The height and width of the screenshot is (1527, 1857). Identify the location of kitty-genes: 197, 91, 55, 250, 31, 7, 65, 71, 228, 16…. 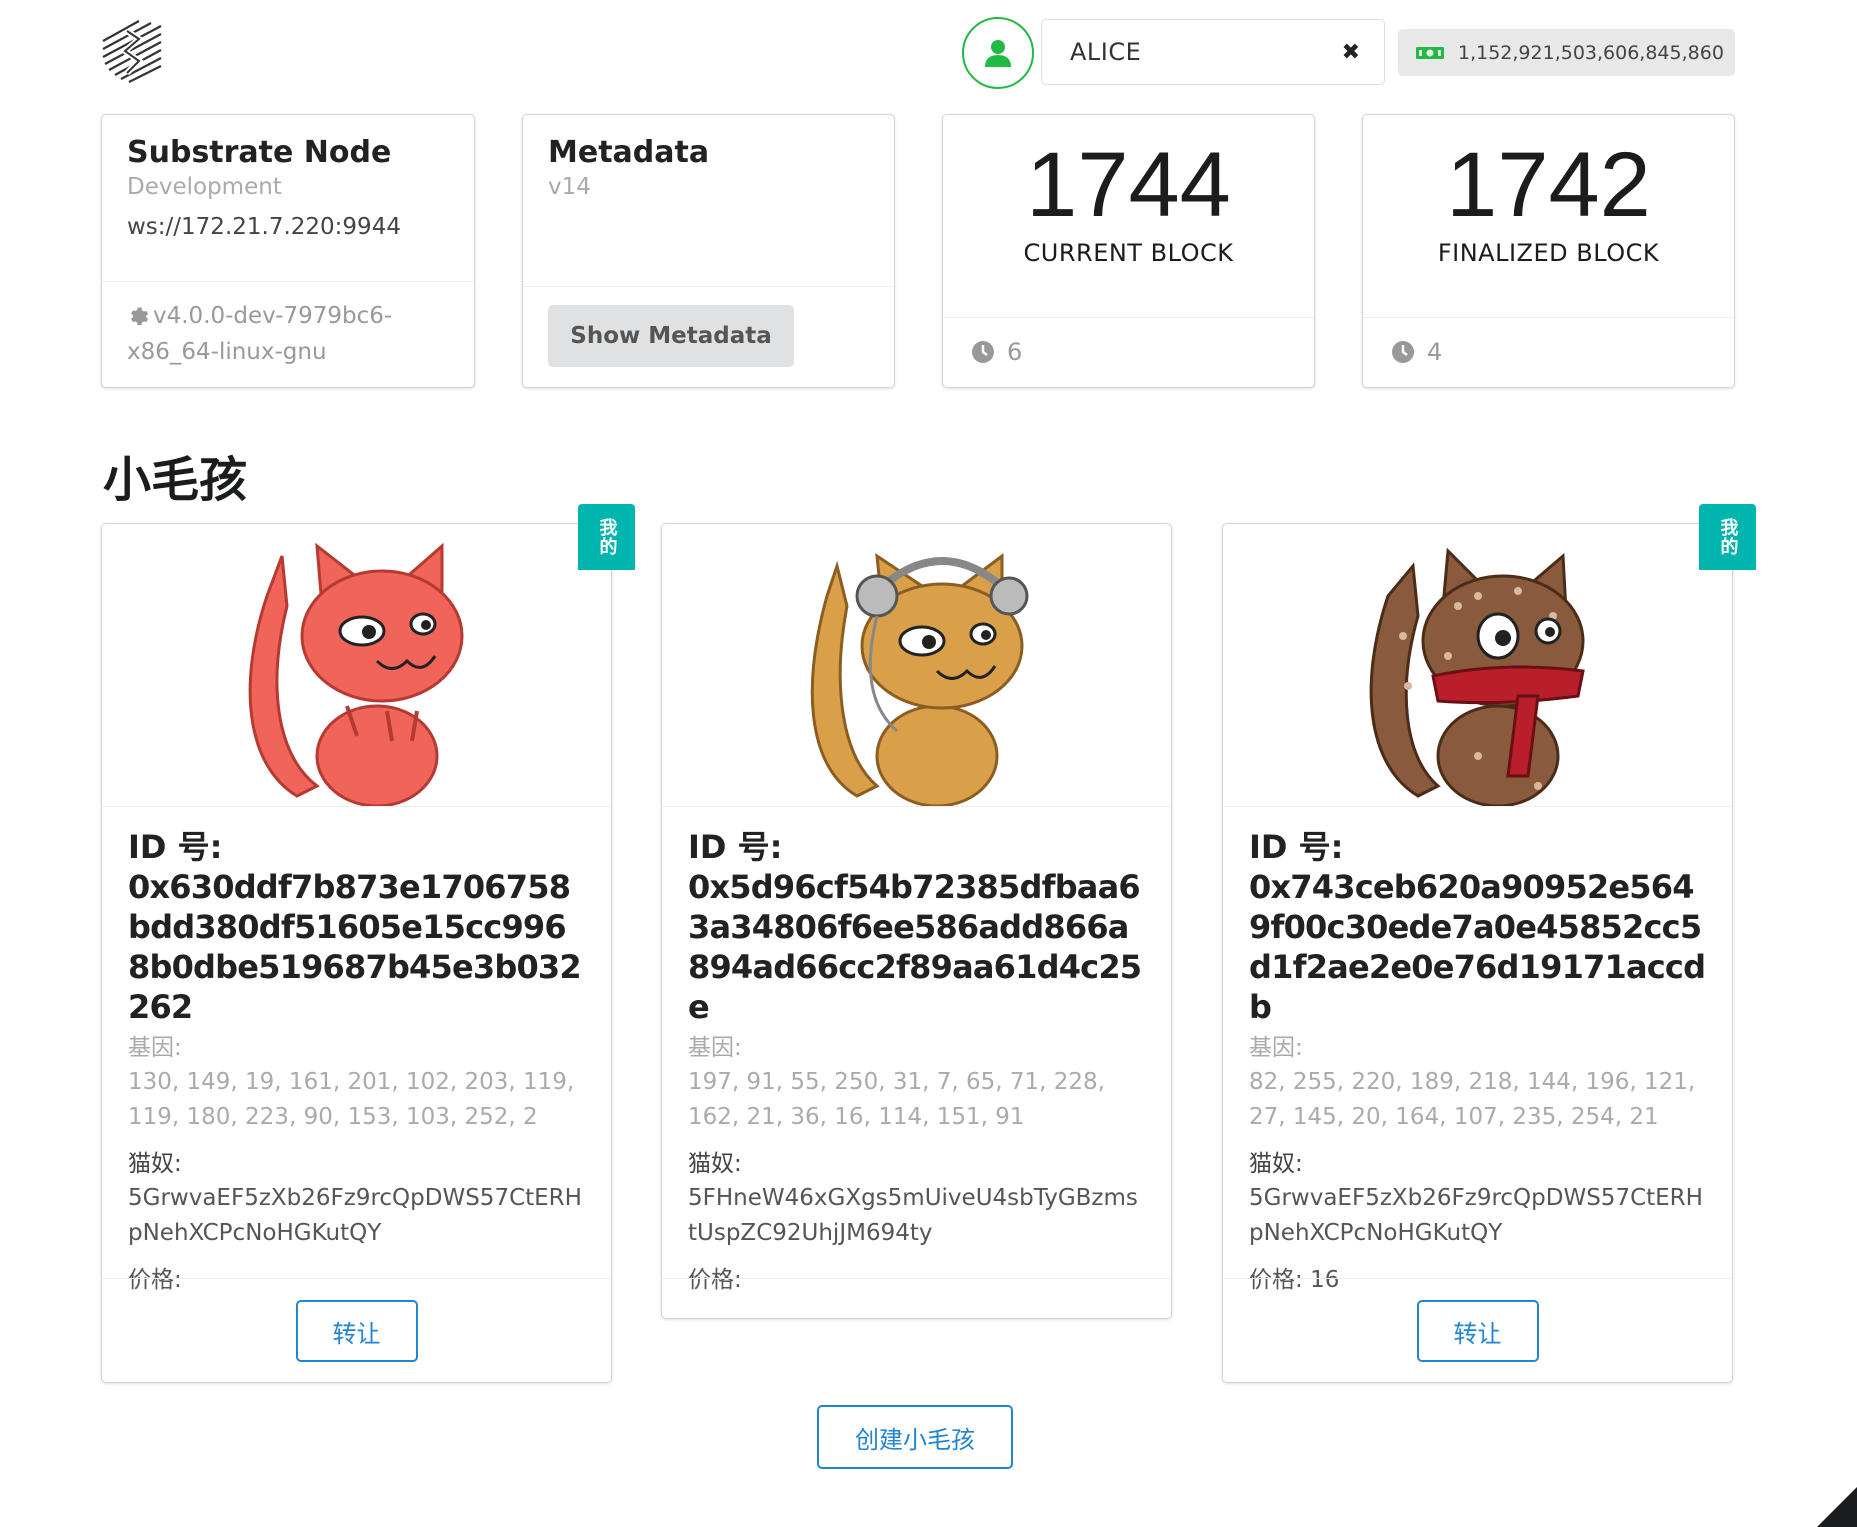
(896, 1099).